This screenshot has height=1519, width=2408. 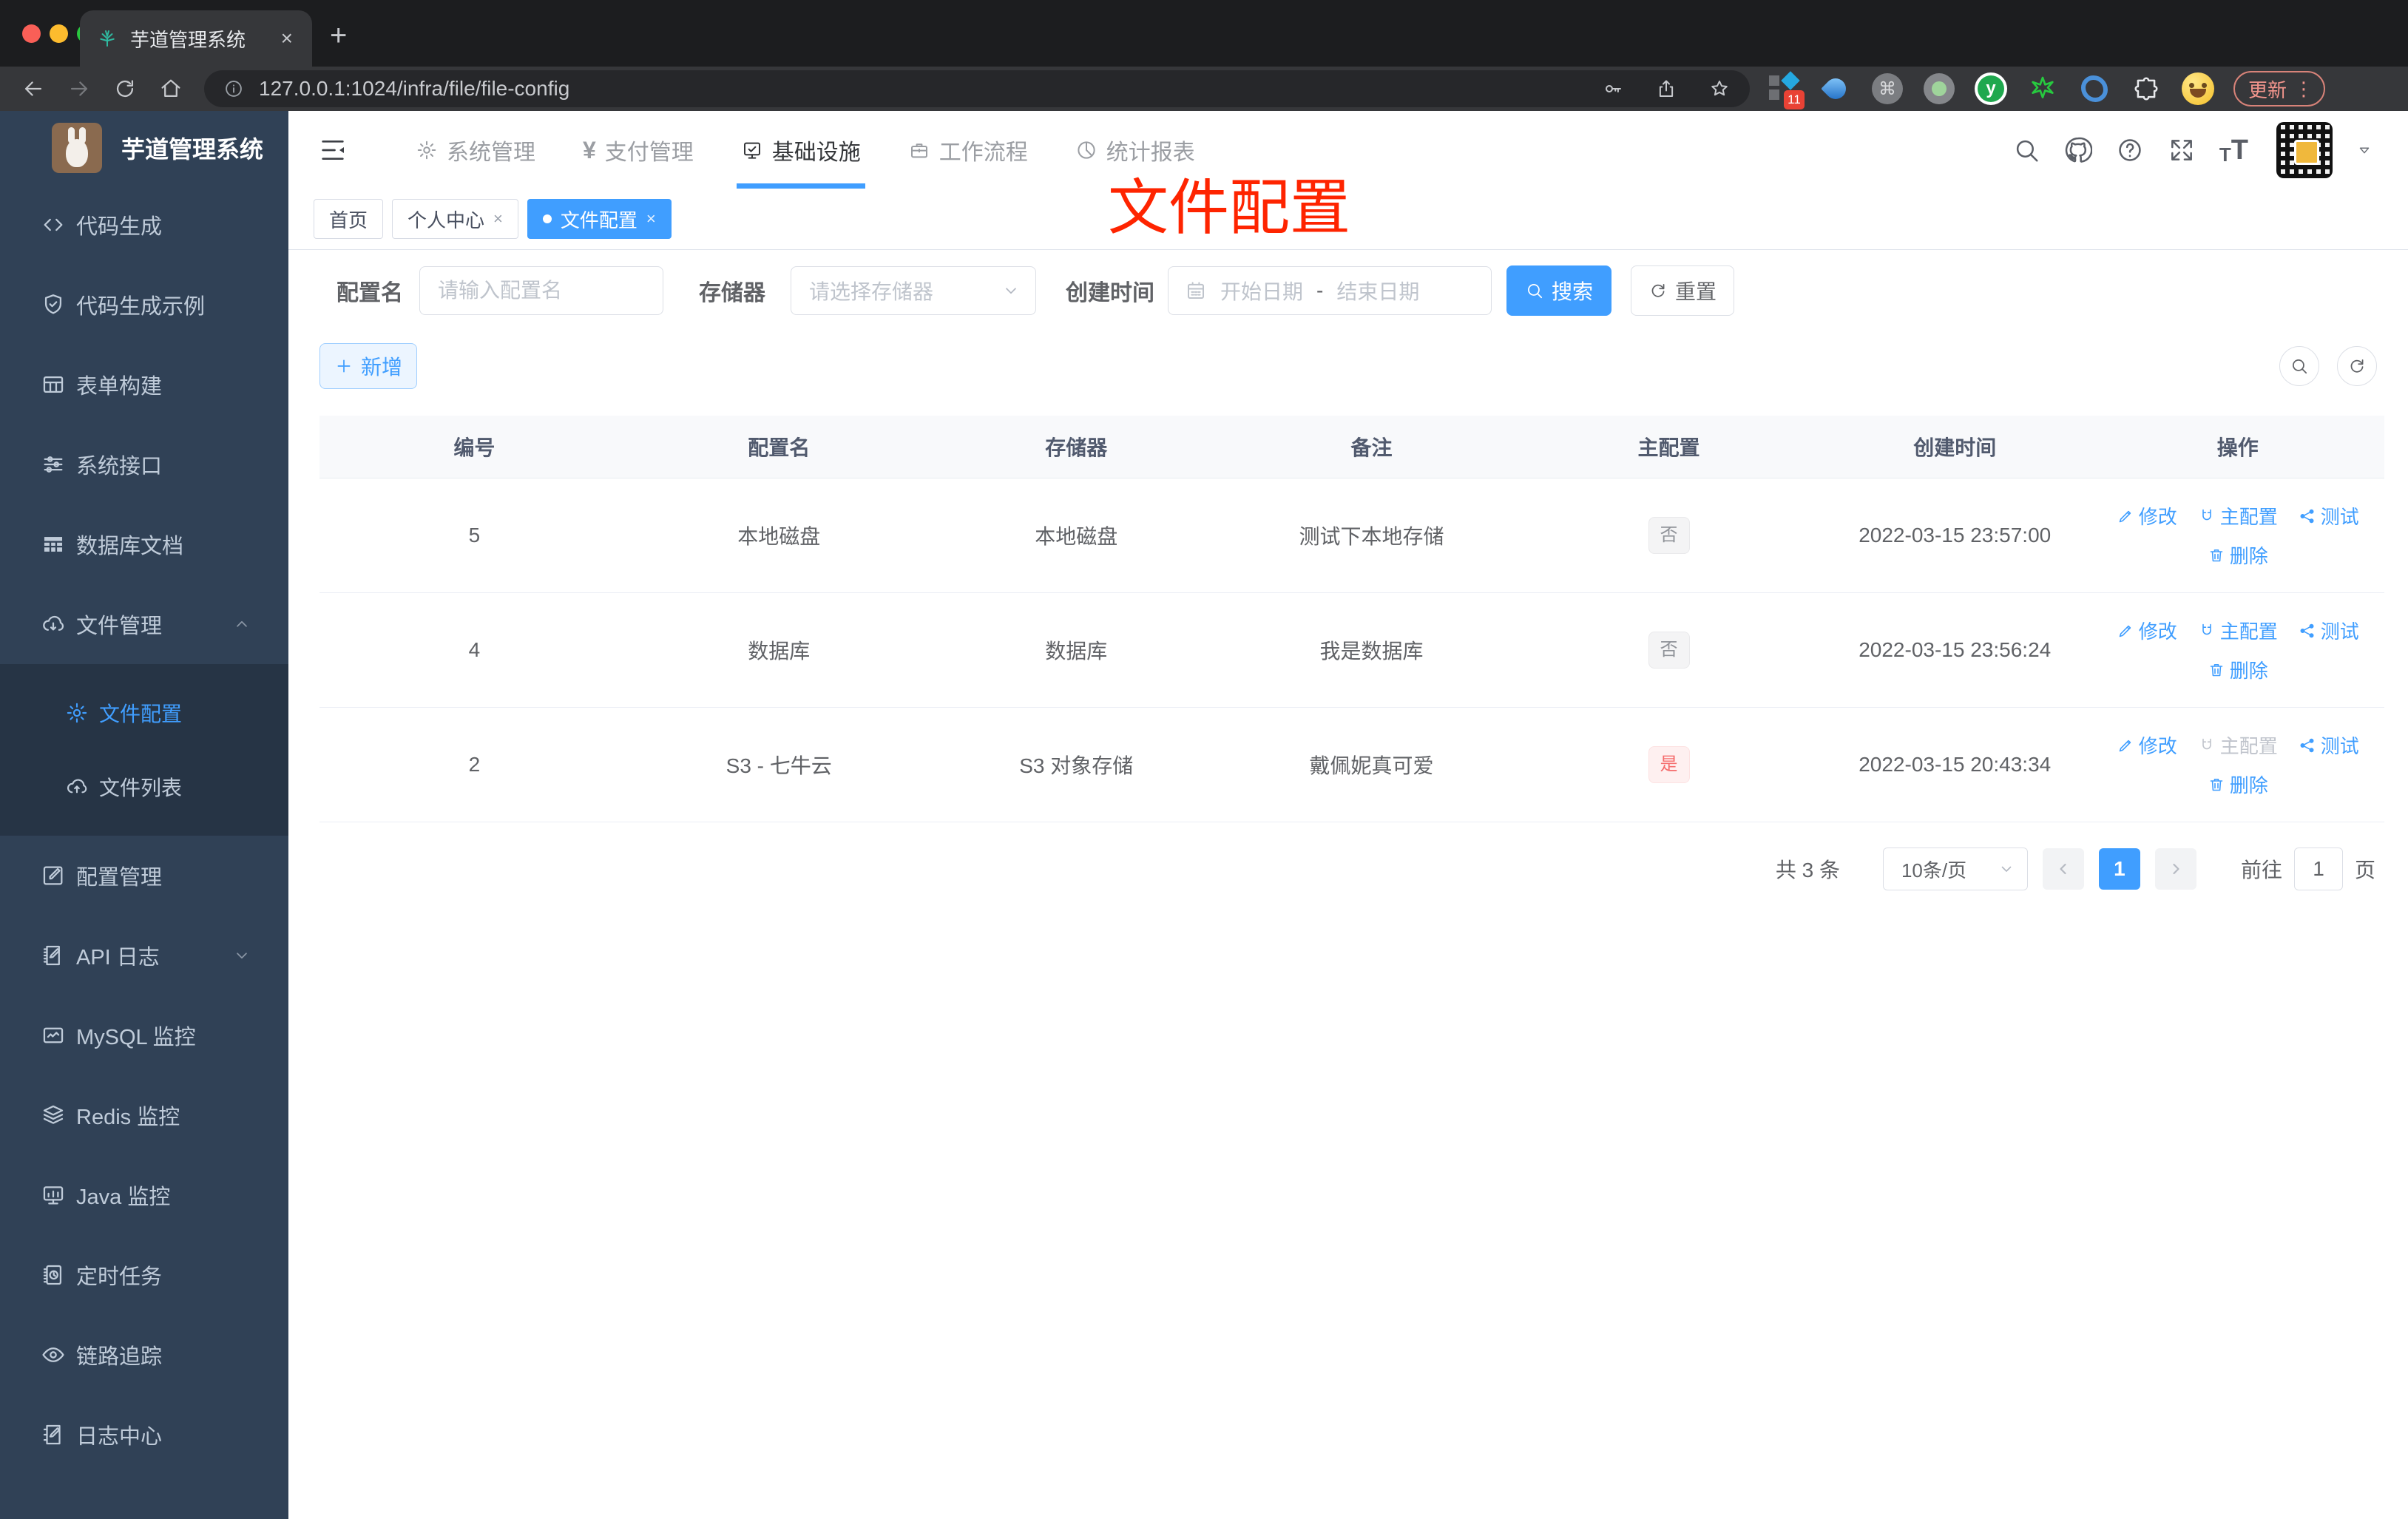 What do you see at coordinates (349, 219) in the screenshot?
I see `view-tab-home: 首页` at bounding box center [349, 219].